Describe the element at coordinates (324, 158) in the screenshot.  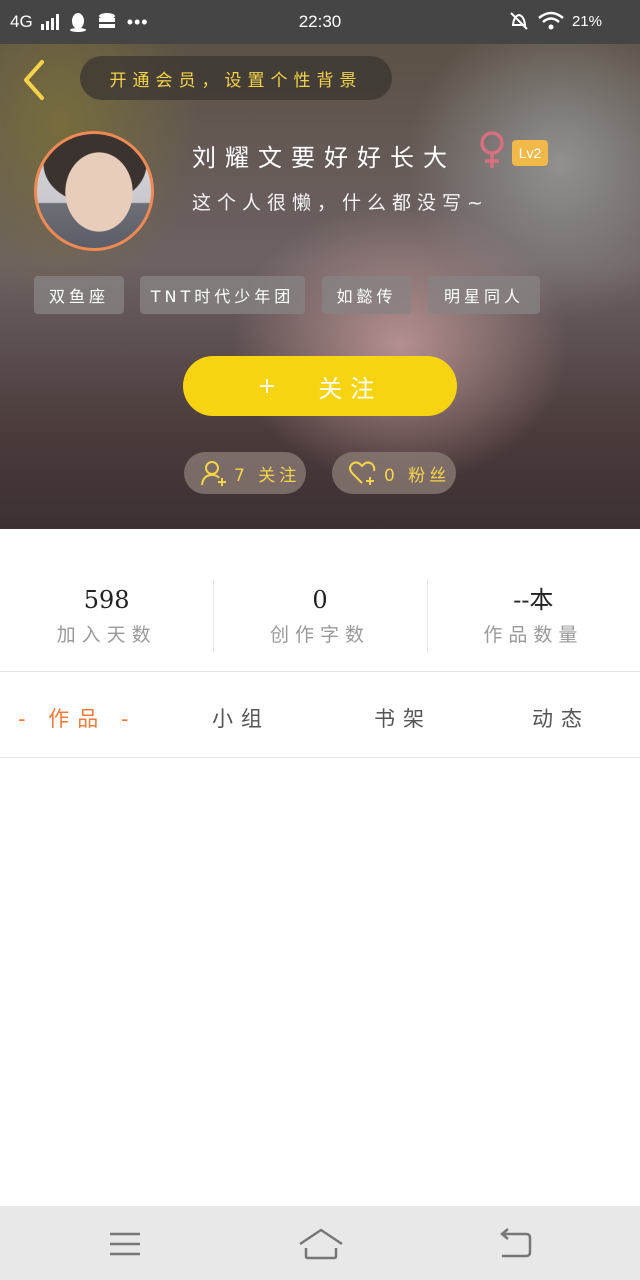
I see `user-name: 刘耀文要好好长大` at that location.